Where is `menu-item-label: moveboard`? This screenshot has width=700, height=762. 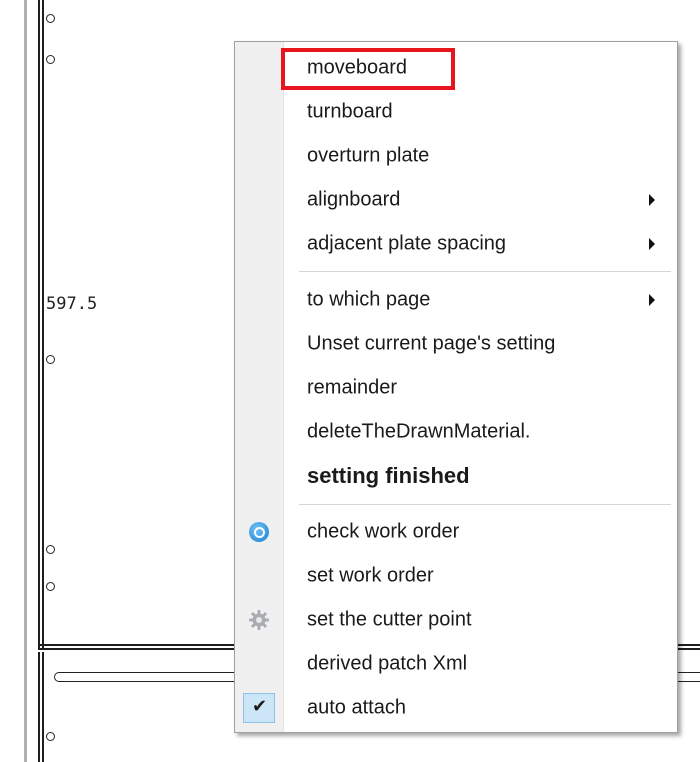 menu-item-label: moveboard is located at coordinates (357, 67).